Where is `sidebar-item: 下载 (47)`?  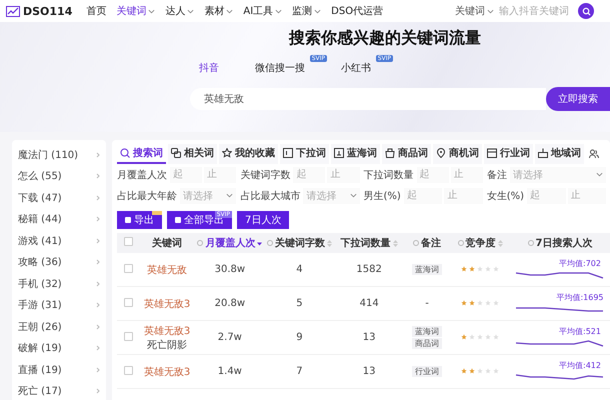 sidebar-item: 下载 (47) is located at coordinates (59, 197).